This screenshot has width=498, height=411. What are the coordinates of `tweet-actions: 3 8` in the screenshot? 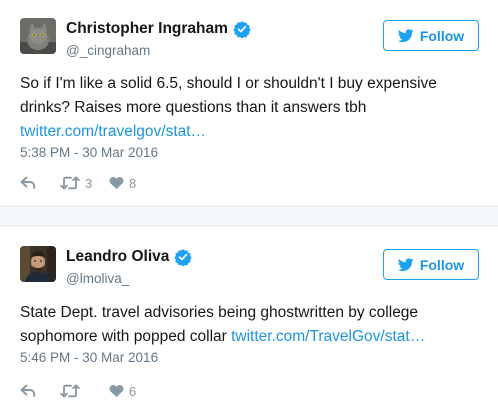 It's located at (84, 183).